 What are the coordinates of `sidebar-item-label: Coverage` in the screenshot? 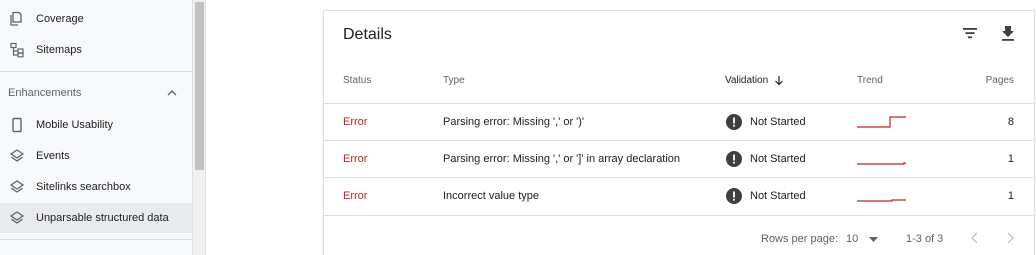 It's located at (60, 19).